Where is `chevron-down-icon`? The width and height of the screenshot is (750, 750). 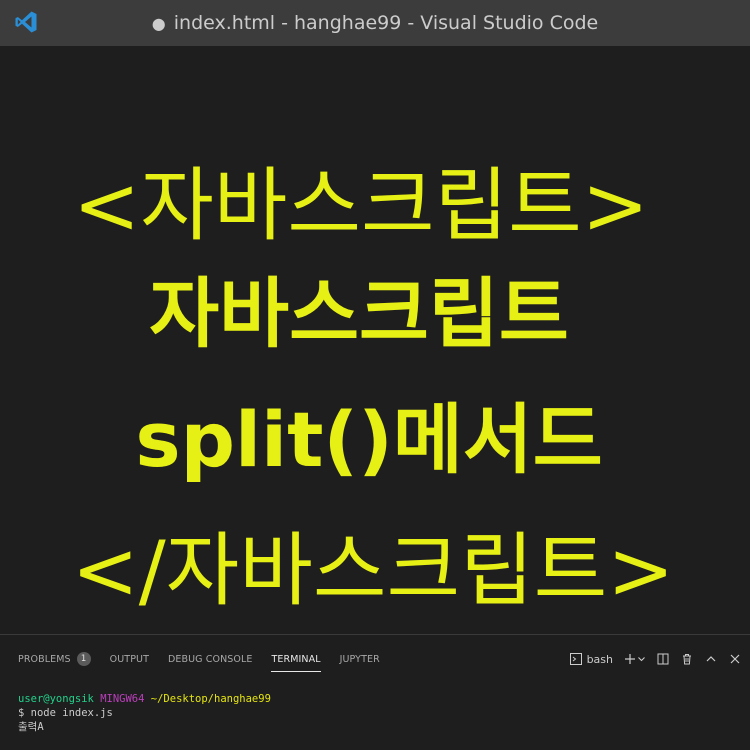
chevron-down-icon is located at coordinates (641, 659).